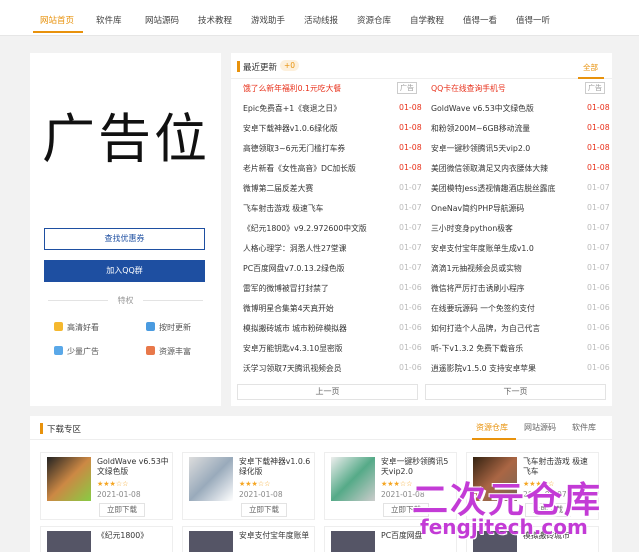 The width and height of the screenshot is (639, 552). I want to click on feature-update: 按时更新, so click(168, 327).